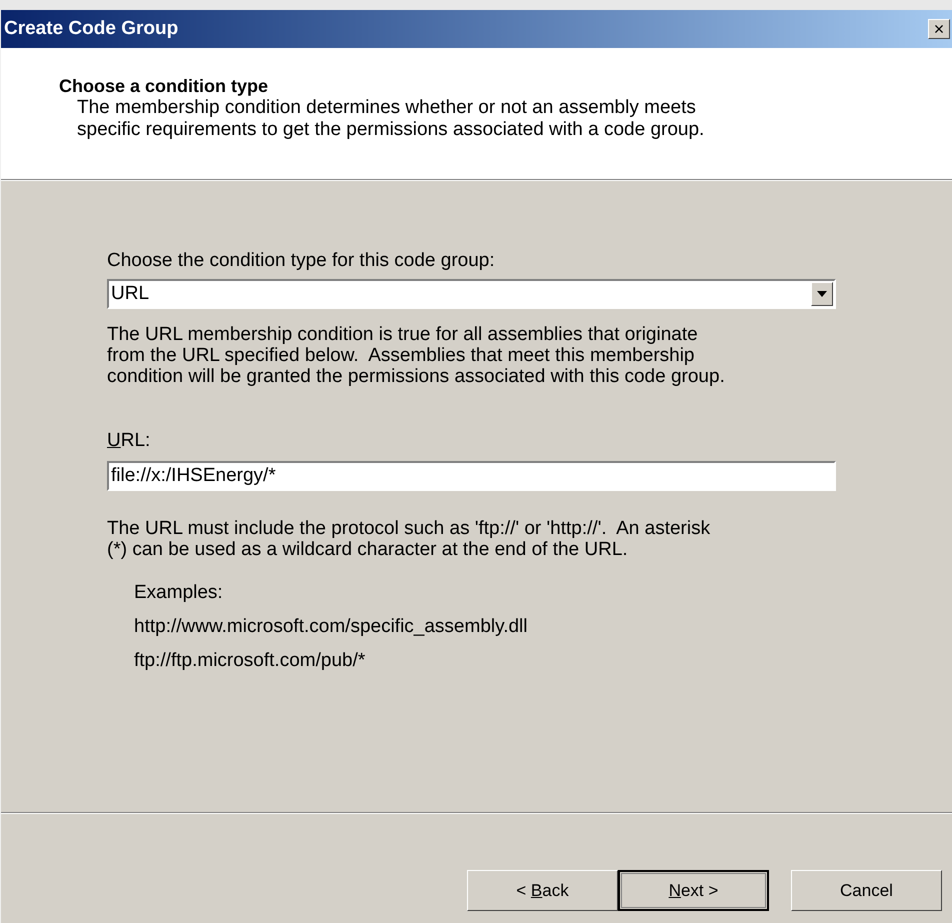 Image resolution: width=952 pixels, height=923 pixels. Describe the element at coordinates (409, 539) in the screenshot. I see `url-help-text: The URL must include the protocol such as 'ftp://' or 'http://'. An asterisk (*) can be used as a wildcard character at the end of the URL.` at that location.